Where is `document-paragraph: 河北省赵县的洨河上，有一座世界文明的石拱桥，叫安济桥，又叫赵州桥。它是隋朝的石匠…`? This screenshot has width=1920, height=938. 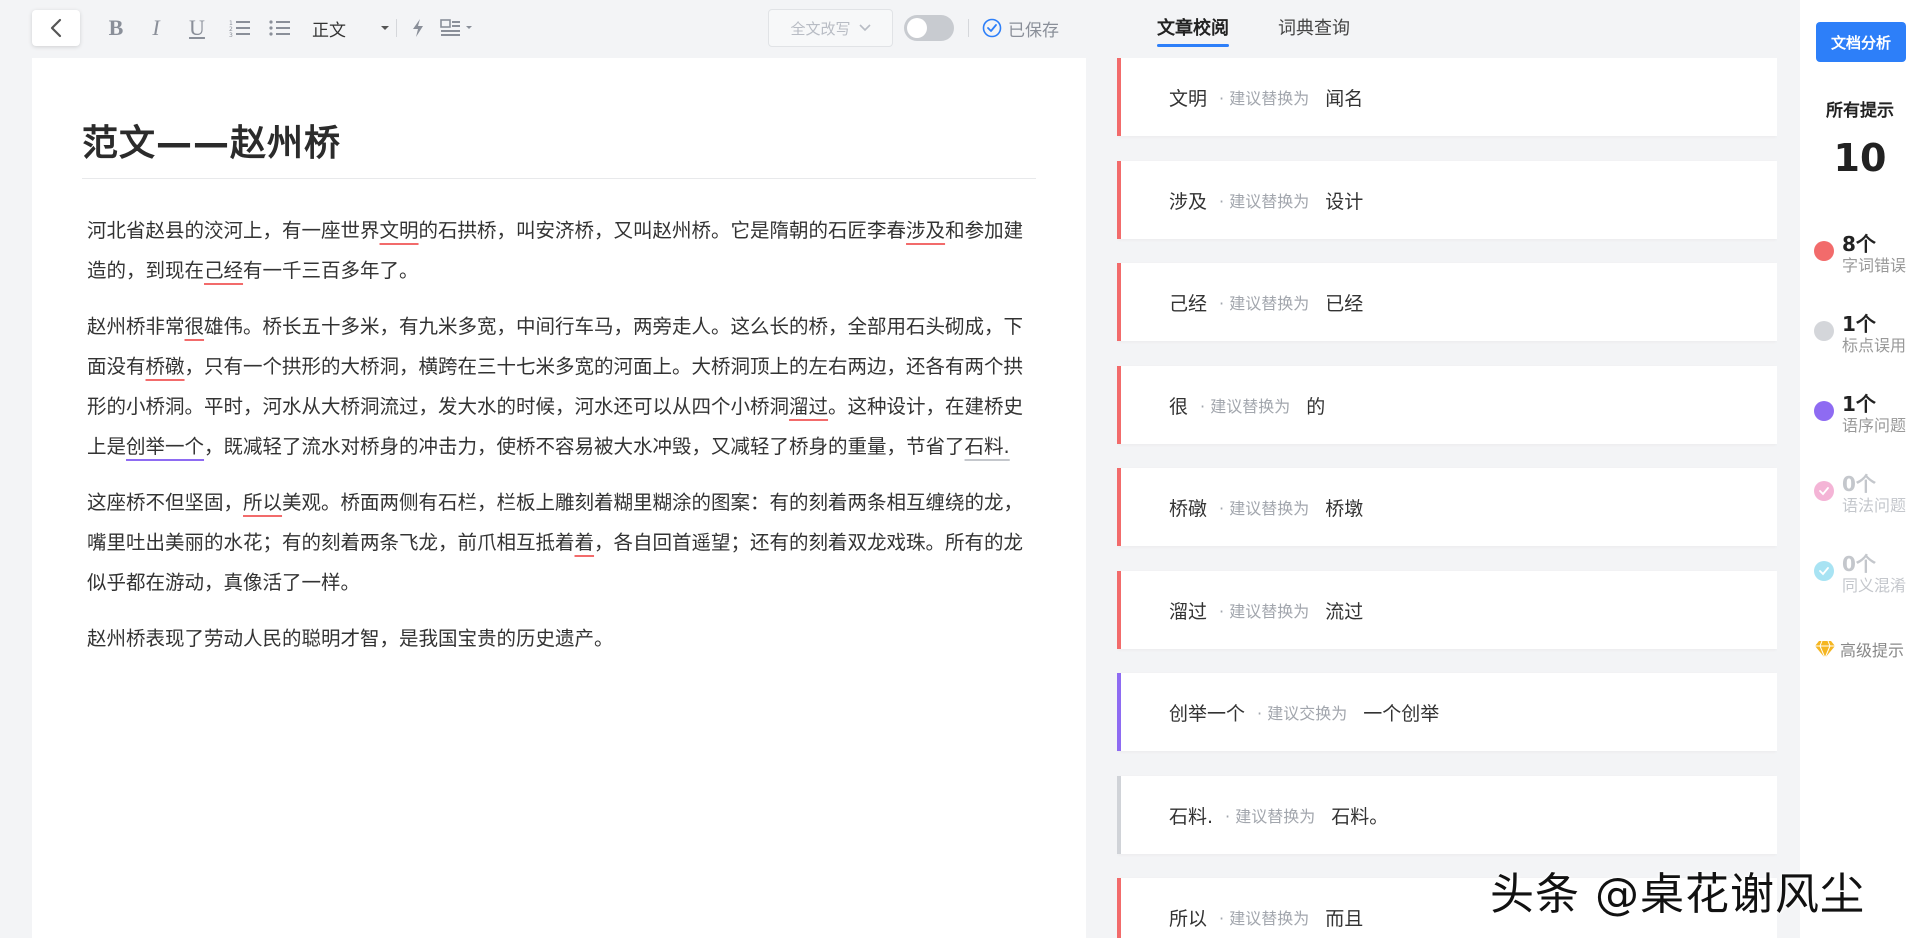
document-paragraph: 河北省赵县的洨河上，有一座世界文明的石拱桥，叫安济桥，又叫赵州桥。它是隋朝的石匠… is located at coordinates (562, 251).